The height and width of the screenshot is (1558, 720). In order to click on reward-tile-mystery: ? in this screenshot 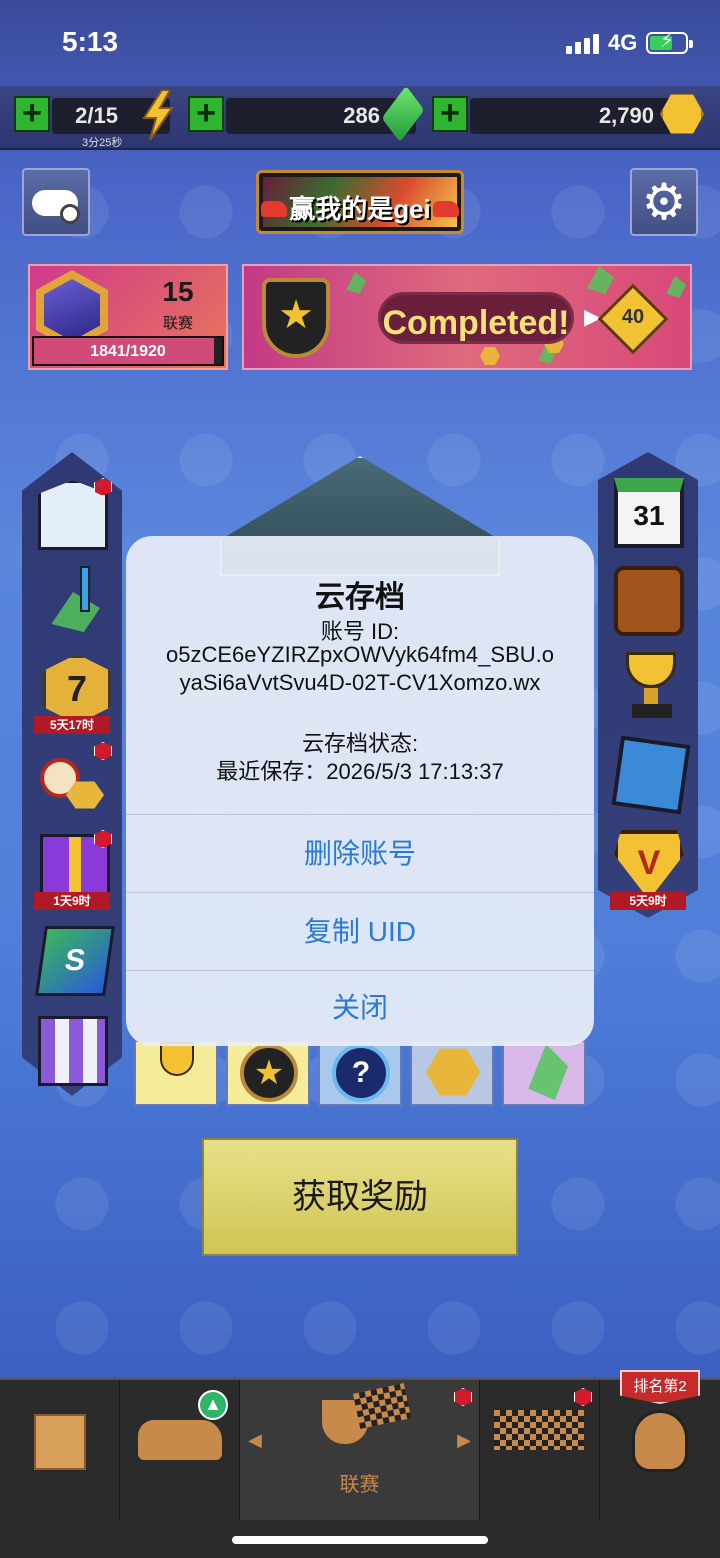, I will do `click(360, 1073)`.